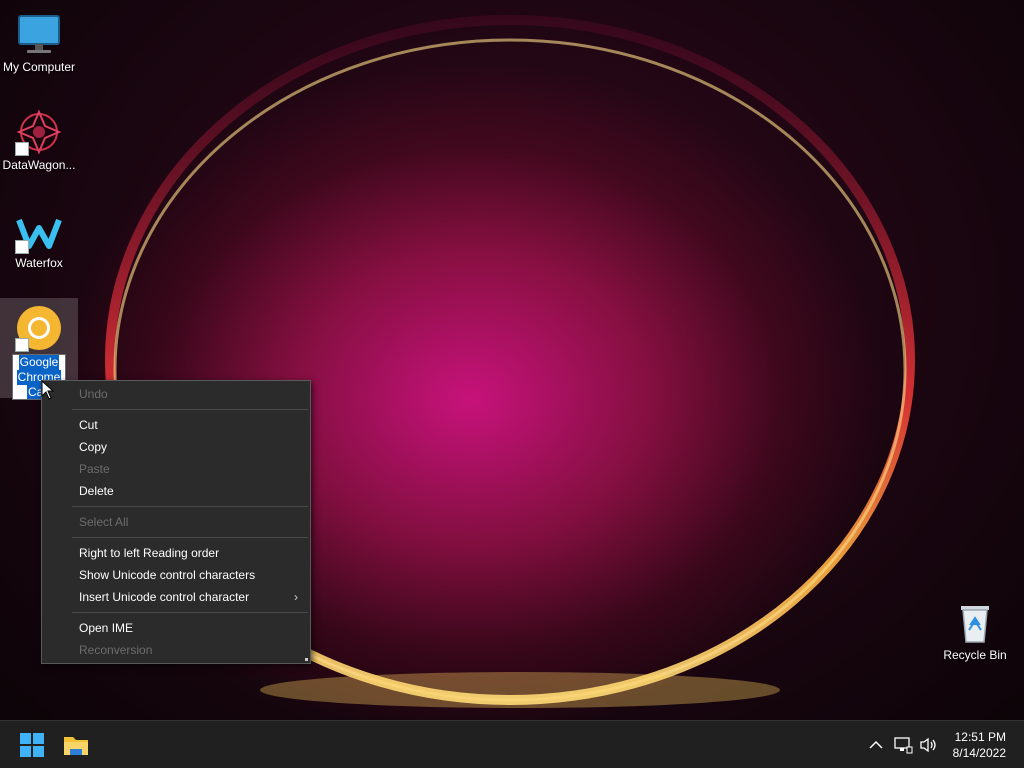  I want to click on desktop-icon-label: Waterfox, so click(39, 263).